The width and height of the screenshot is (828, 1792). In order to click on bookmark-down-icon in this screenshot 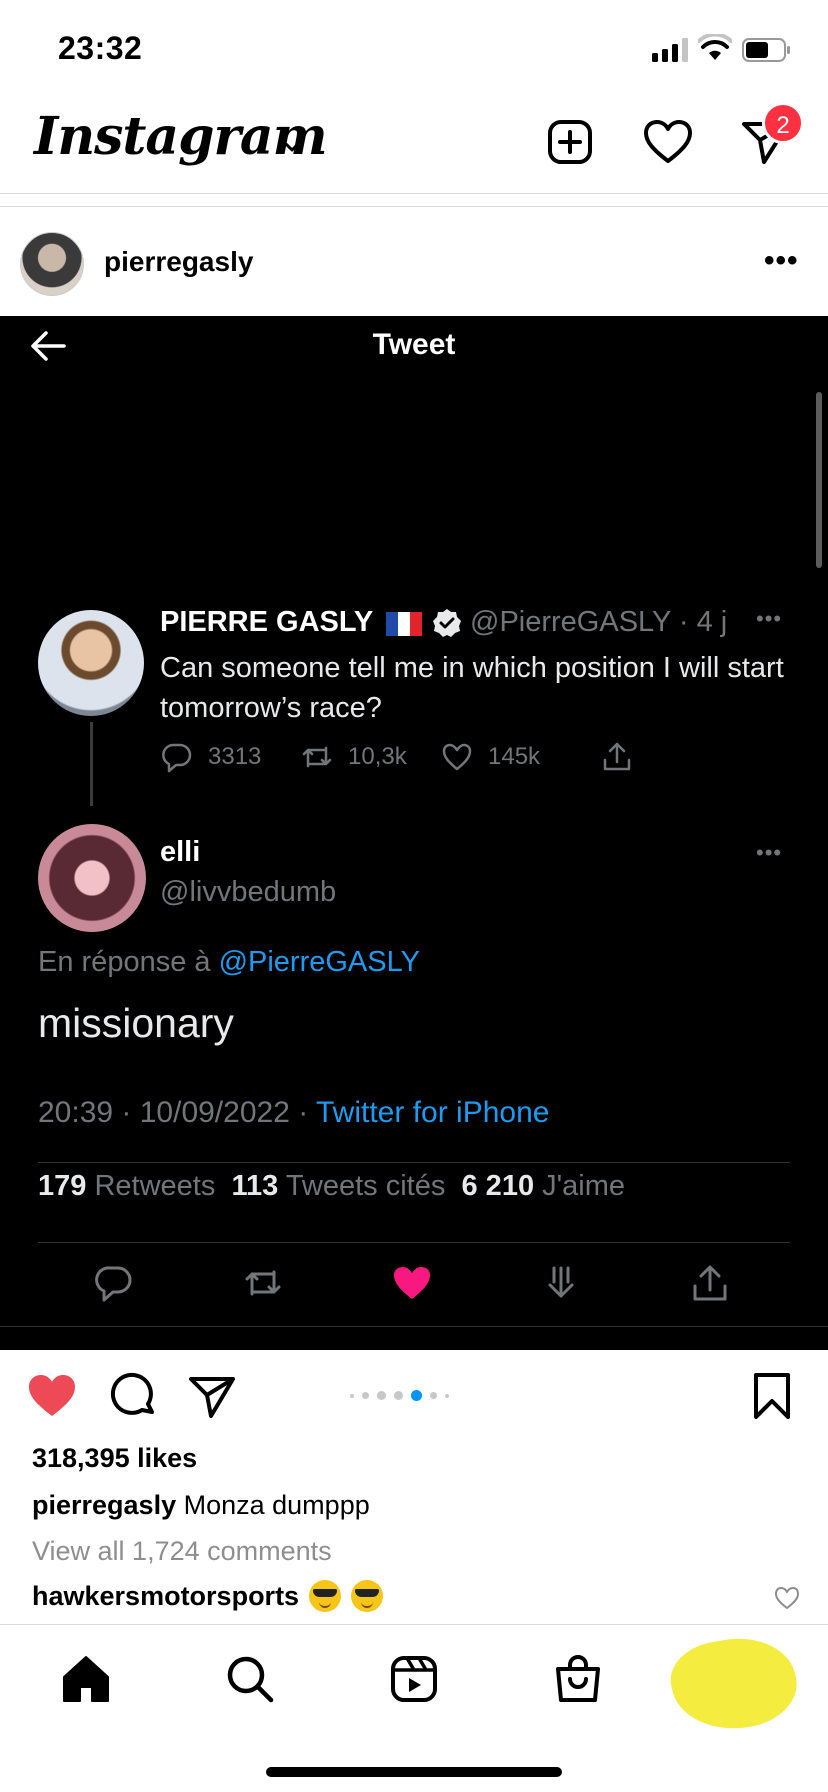, I will do `click(561, 1282)`.